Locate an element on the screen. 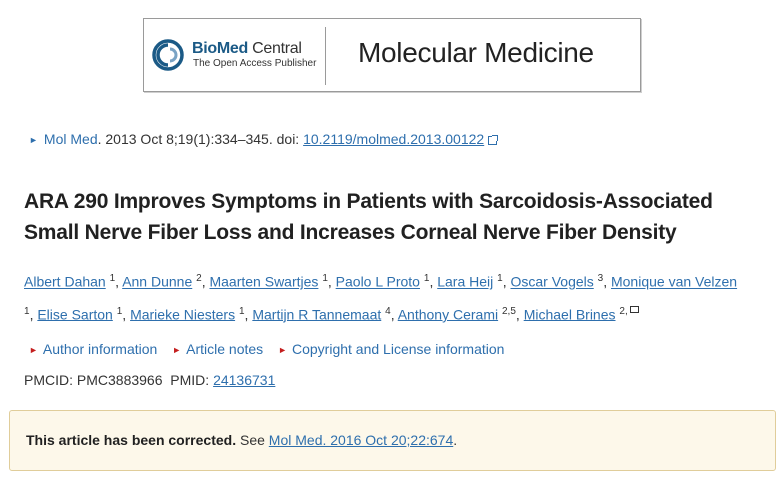  mail-icon is located at coordinates (634, 310).